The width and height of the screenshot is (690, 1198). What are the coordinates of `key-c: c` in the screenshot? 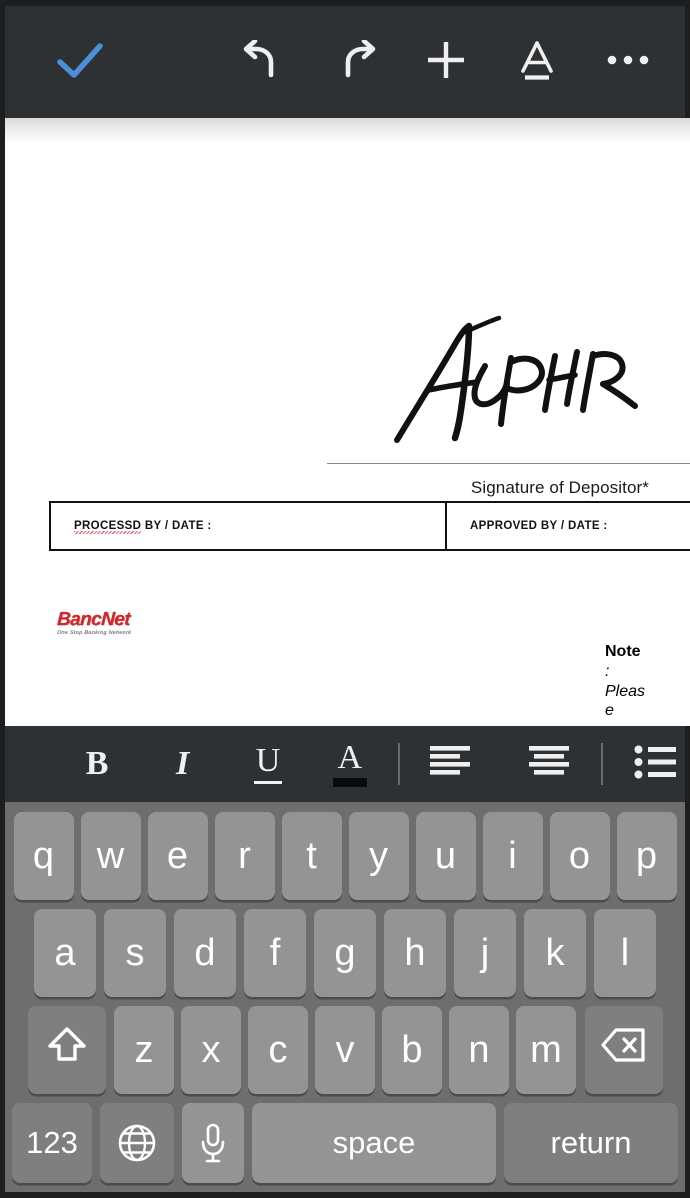 It's located at (278, 1050).